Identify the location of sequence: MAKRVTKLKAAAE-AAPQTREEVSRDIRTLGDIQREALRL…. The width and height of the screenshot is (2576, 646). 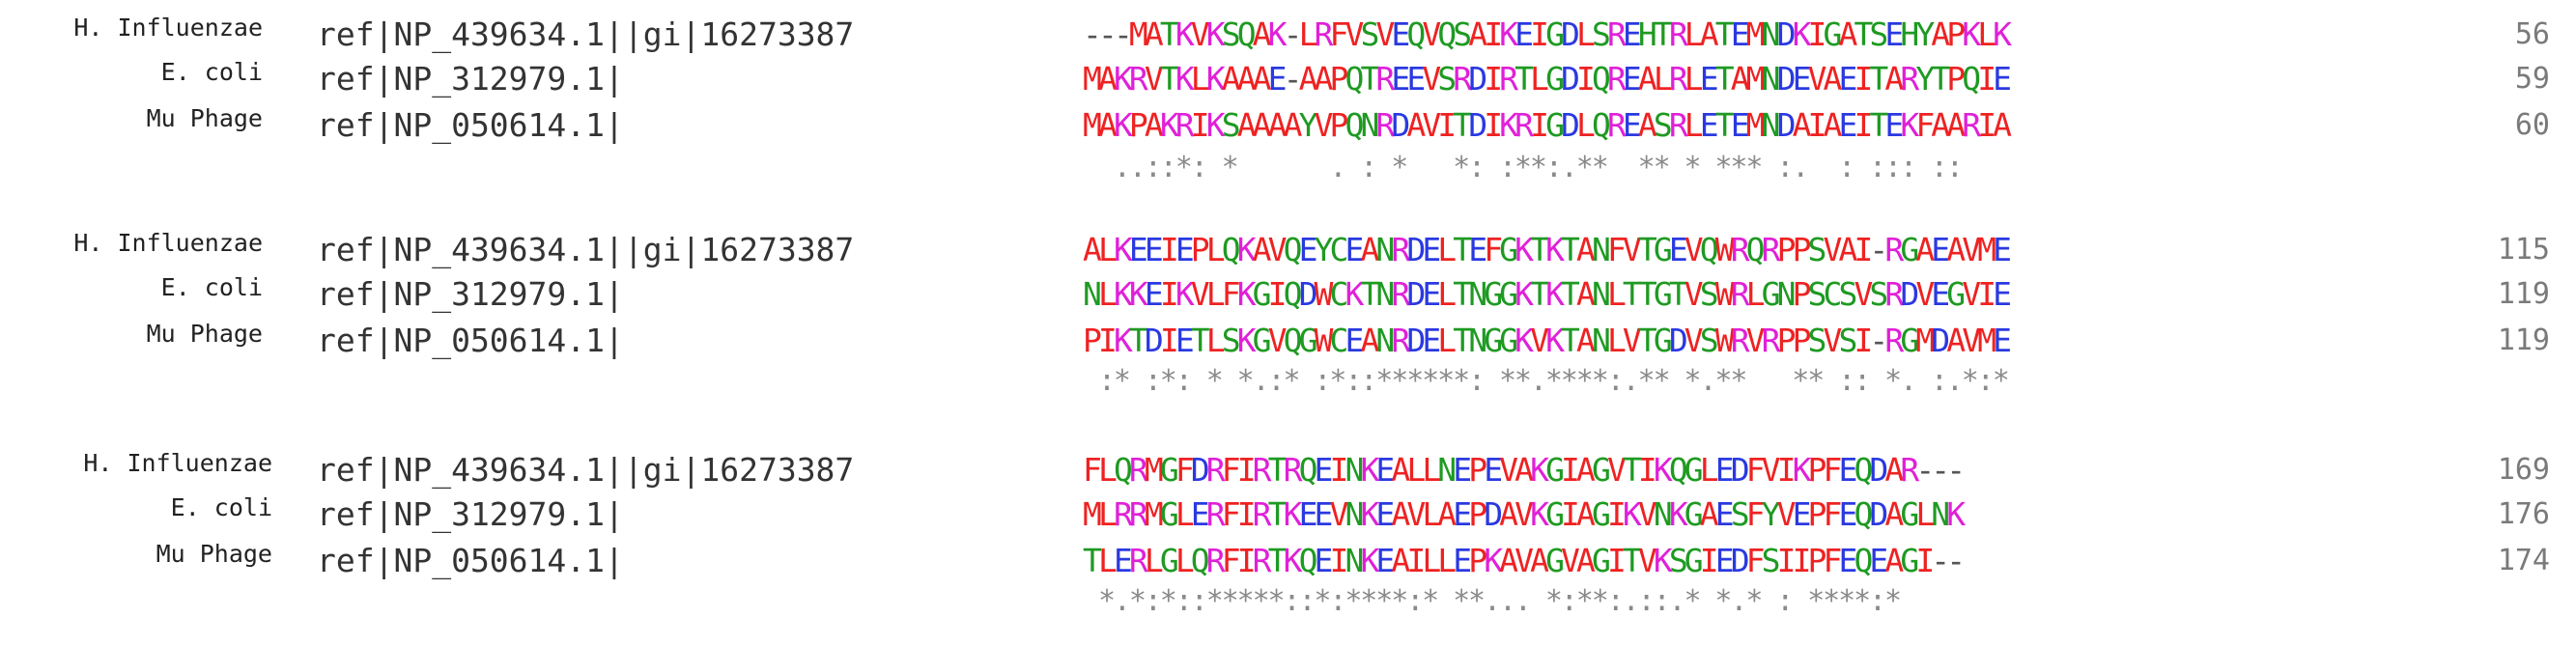
(1547, 79).